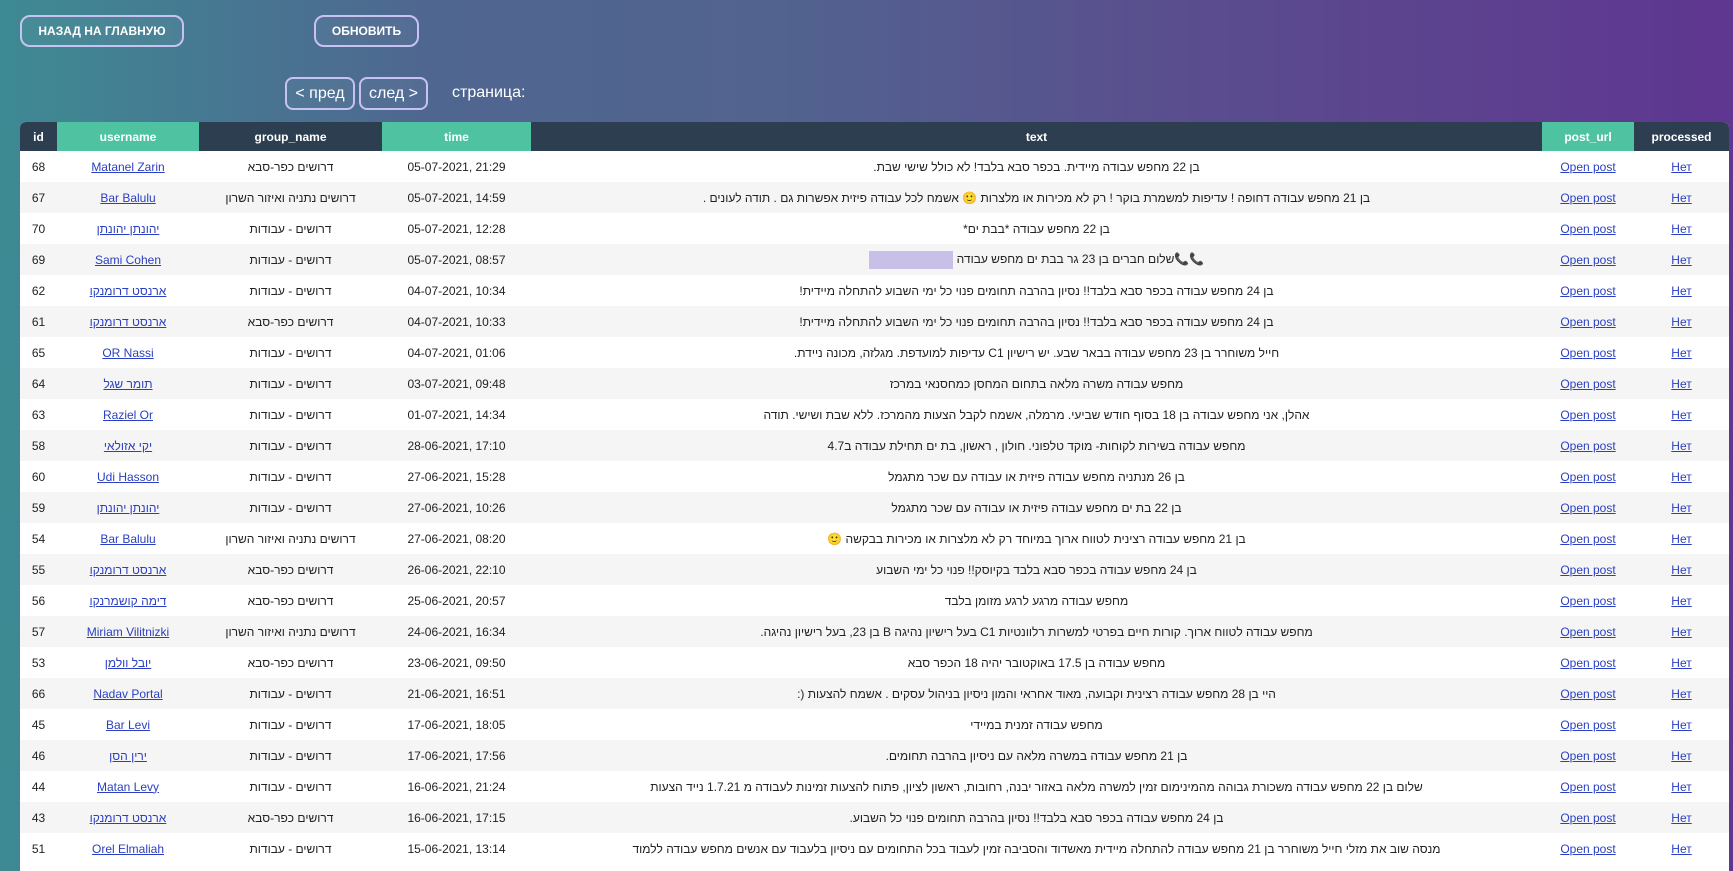  I want to click on next-page-button: след >, so click(393, 93).